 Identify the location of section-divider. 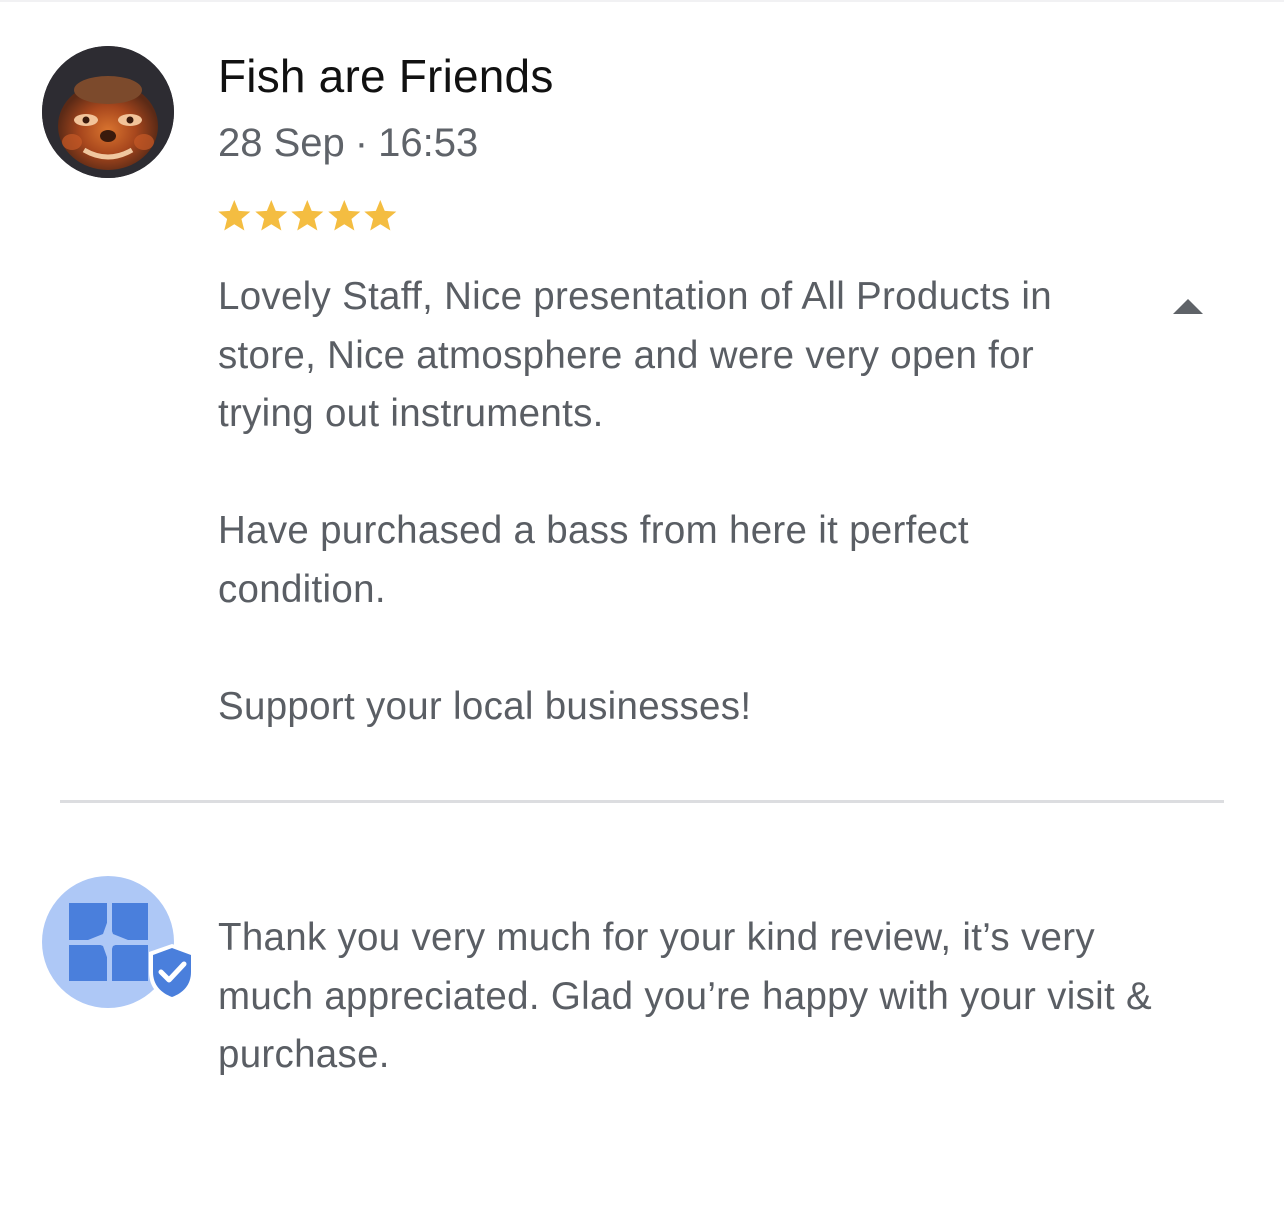
(642, 801).